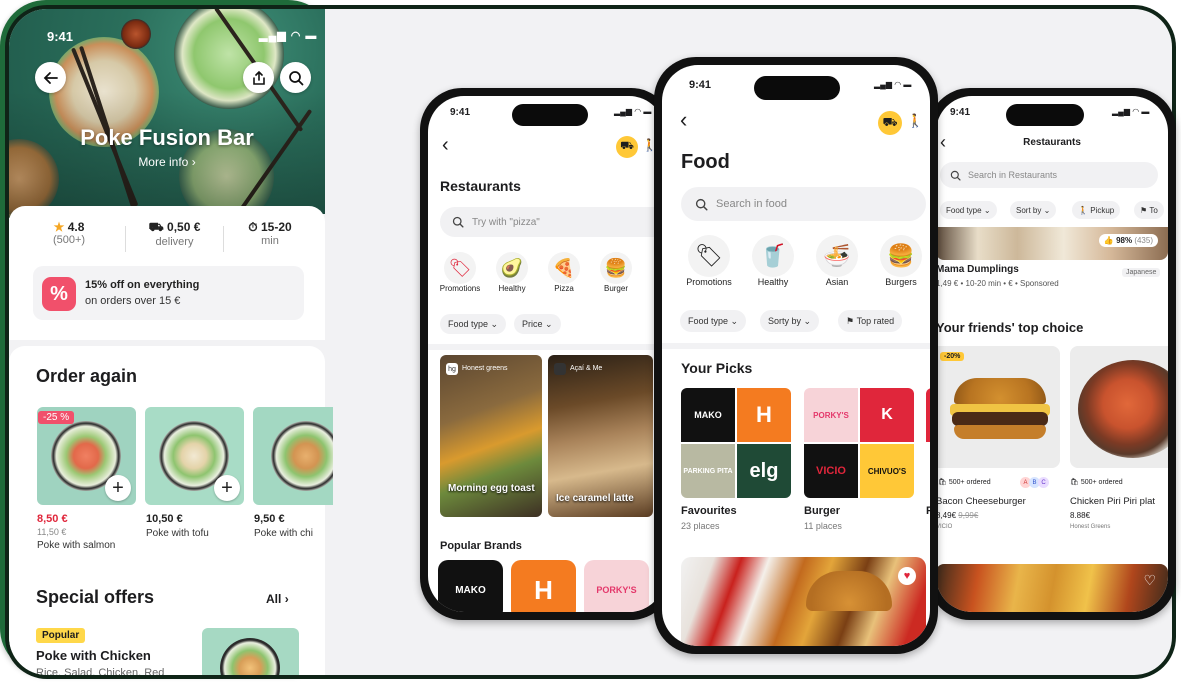 This screenshot has width=1181, height=684. I want to click on burger-bun-image, so click(1000, 432).